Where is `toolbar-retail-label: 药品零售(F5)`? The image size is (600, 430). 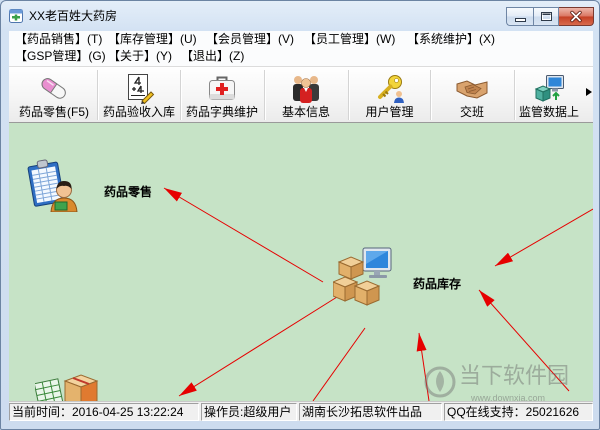
toolbar-retail-label: 药品零售(F5) is located at coordinates (54, 112).